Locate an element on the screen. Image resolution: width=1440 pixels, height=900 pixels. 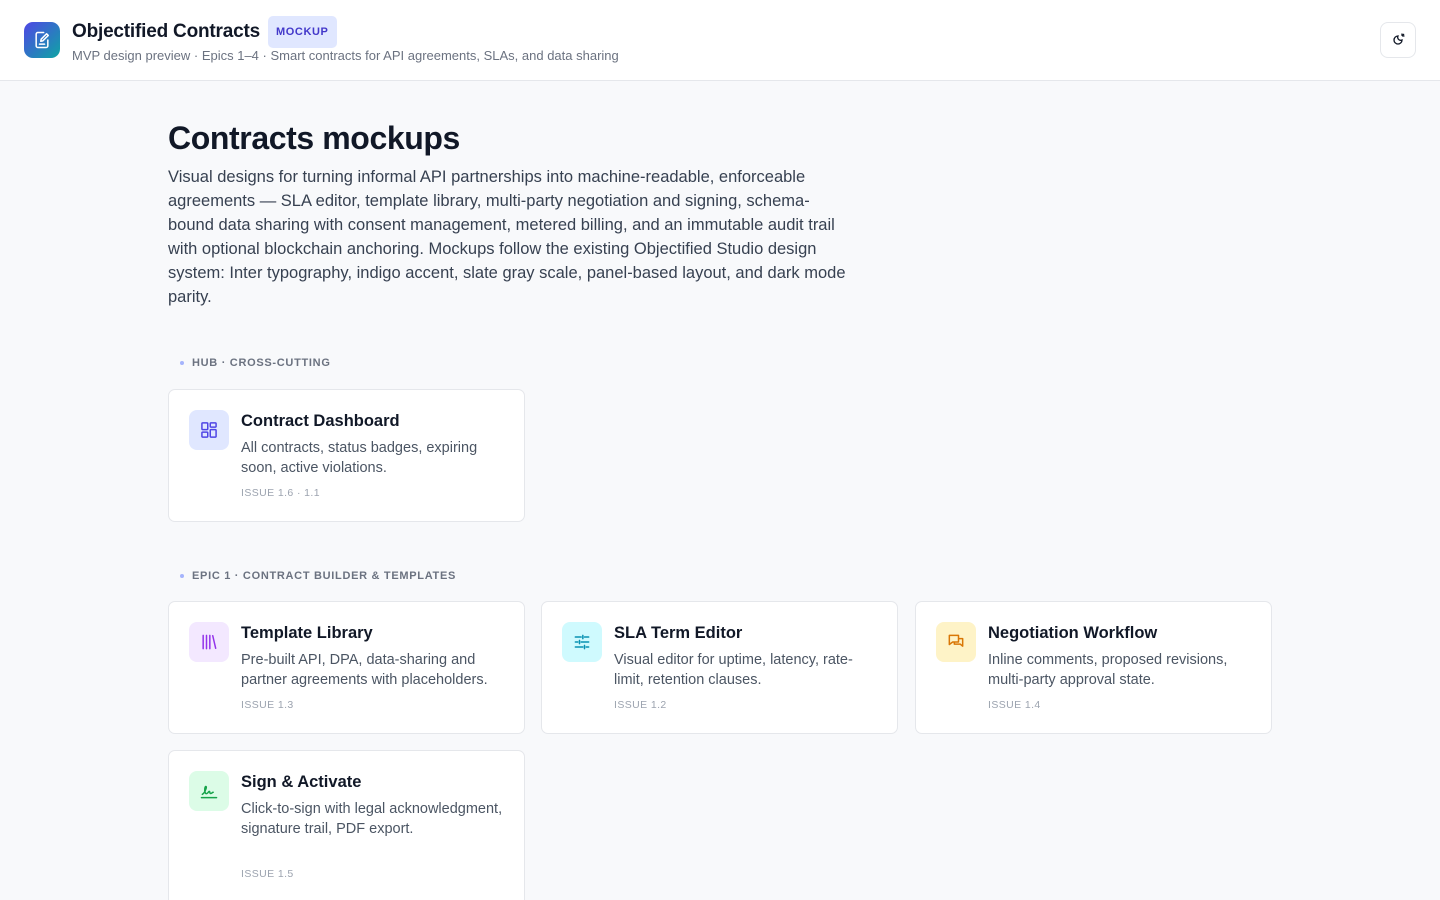
card-issue: ISSUE 1.2 is located at coordinates (640, 705).